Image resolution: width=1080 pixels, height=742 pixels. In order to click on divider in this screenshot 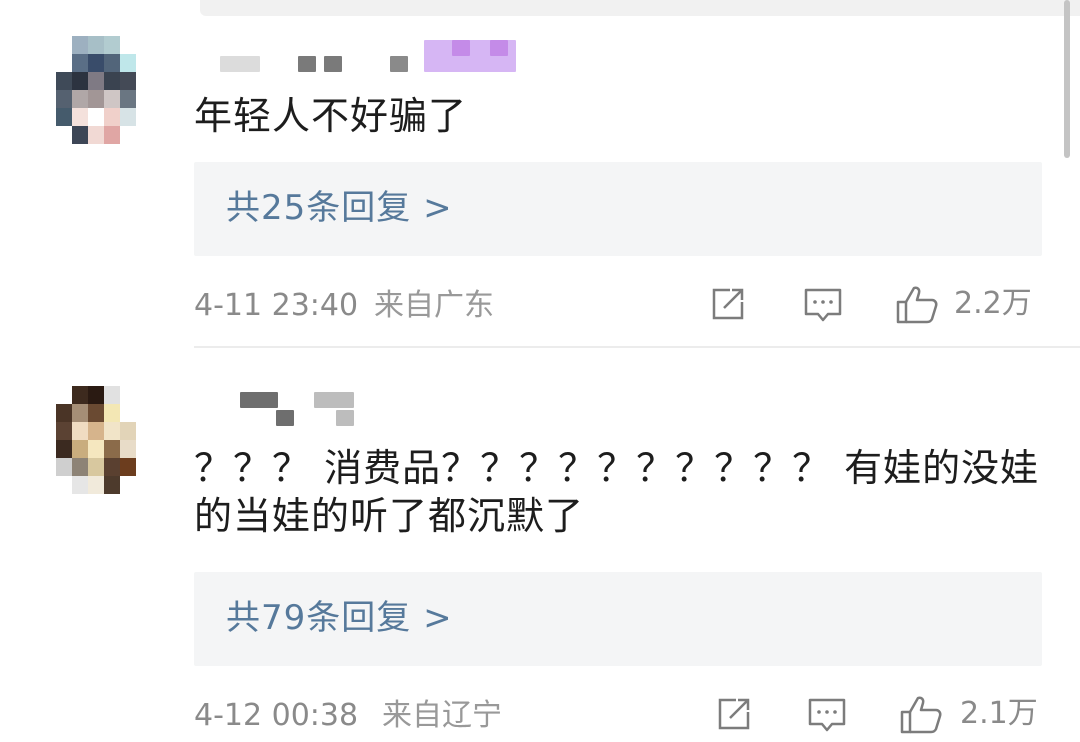, I will do `click(637, 347)`.